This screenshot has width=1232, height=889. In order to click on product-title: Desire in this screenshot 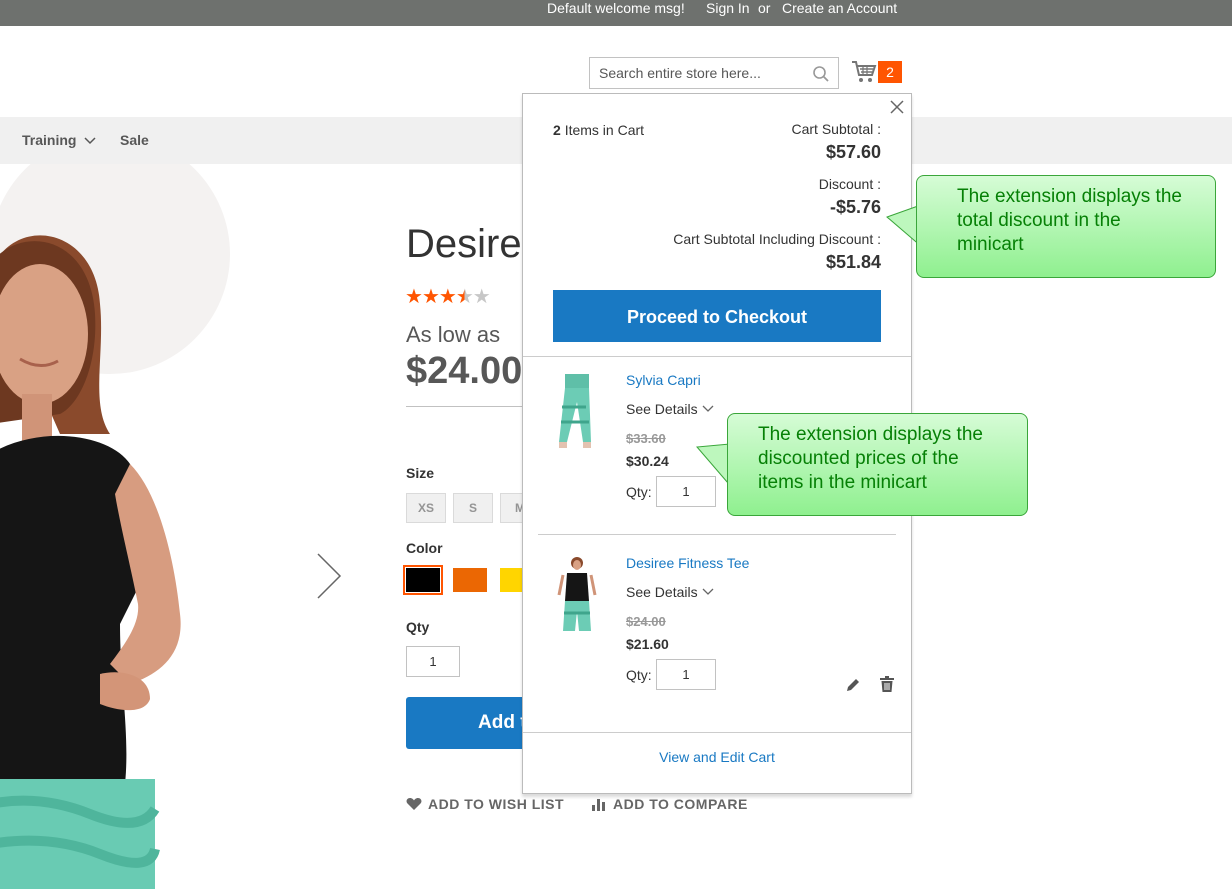, I will do `click(464, 244)`.